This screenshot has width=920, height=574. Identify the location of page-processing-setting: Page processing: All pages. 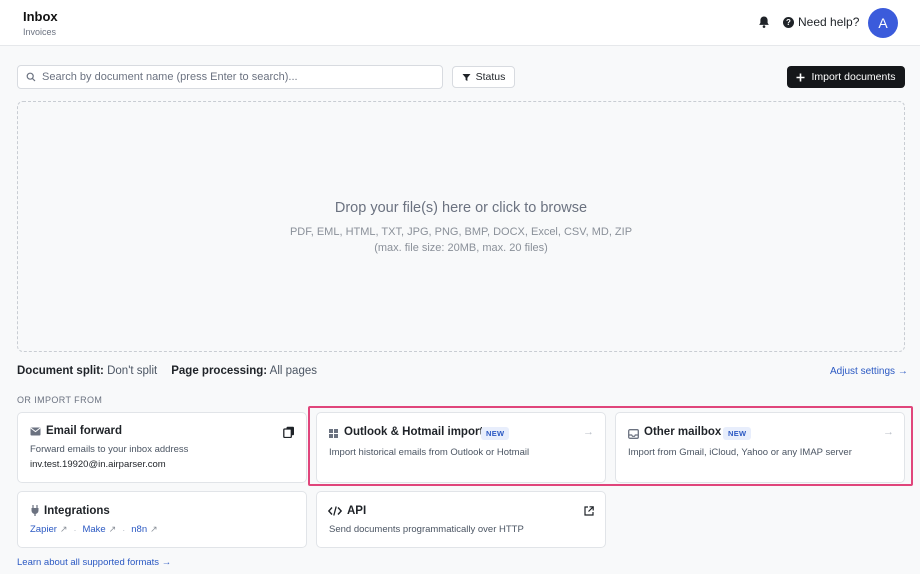
(244, 371).